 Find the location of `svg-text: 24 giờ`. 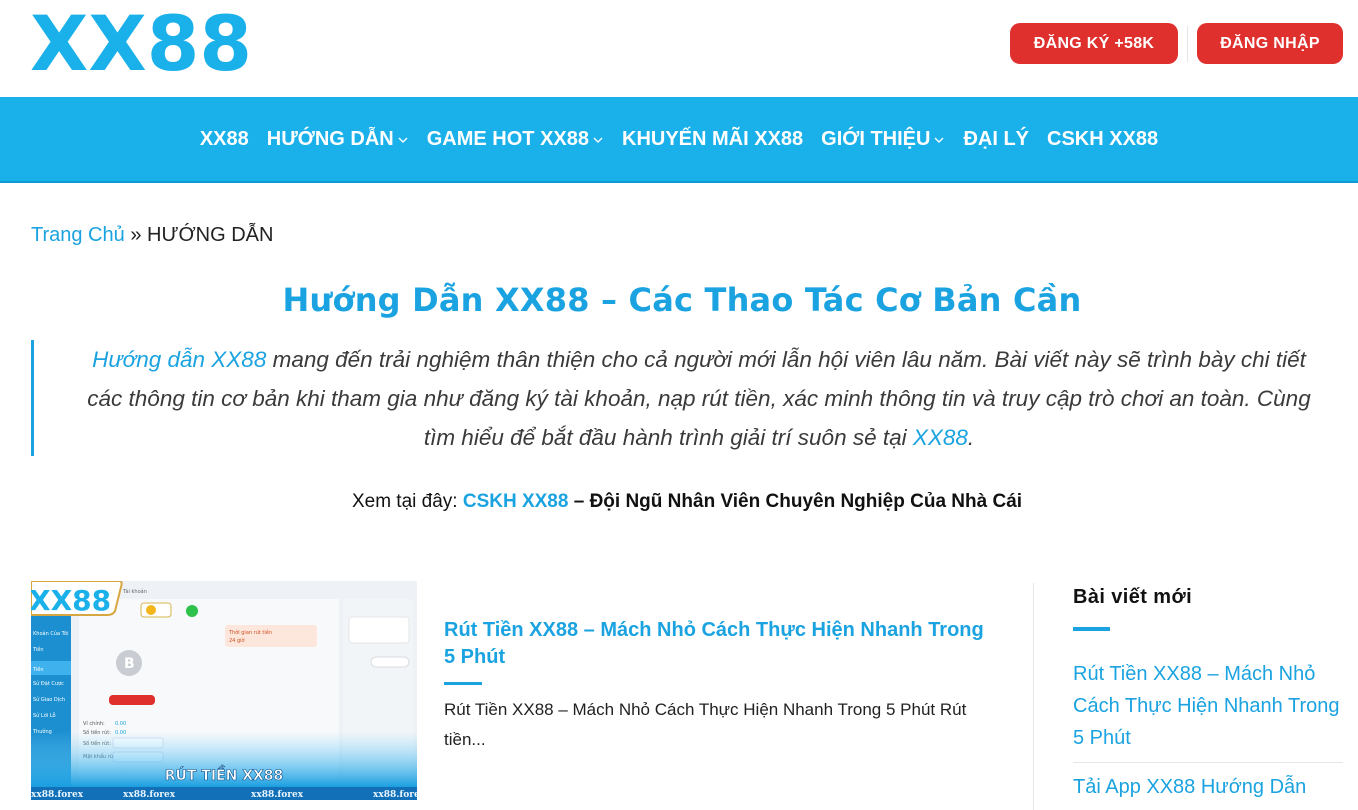

svg-text: 24 giờ is located at coordinates (237, 640).